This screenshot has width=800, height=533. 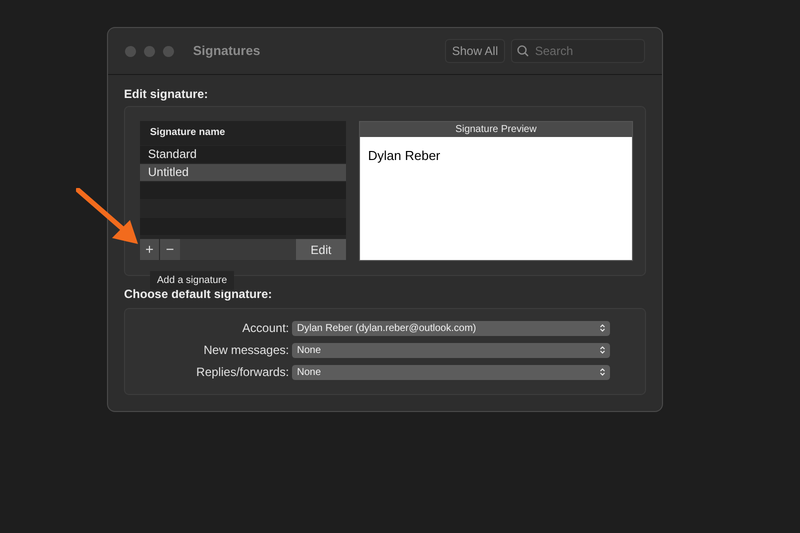 I want to click on show-all-button: Show All, so click(x=474, y=51).